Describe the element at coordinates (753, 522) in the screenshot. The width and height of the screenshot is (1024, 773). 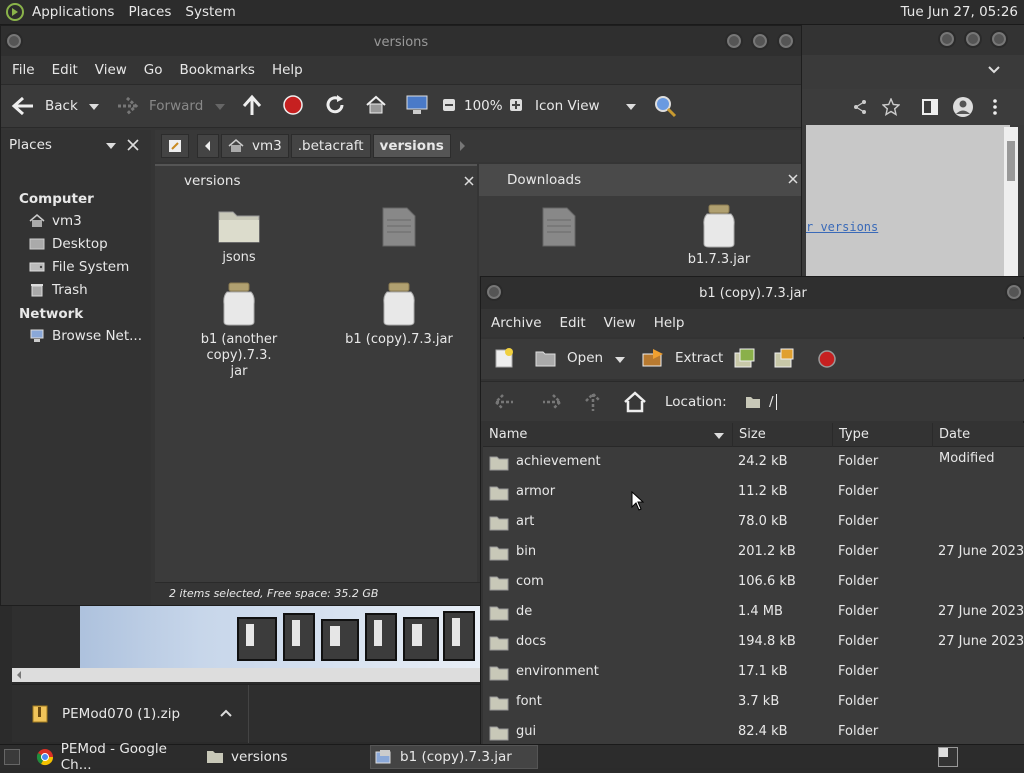
I see `table-row: art 78.0 kB Folder` at that location.